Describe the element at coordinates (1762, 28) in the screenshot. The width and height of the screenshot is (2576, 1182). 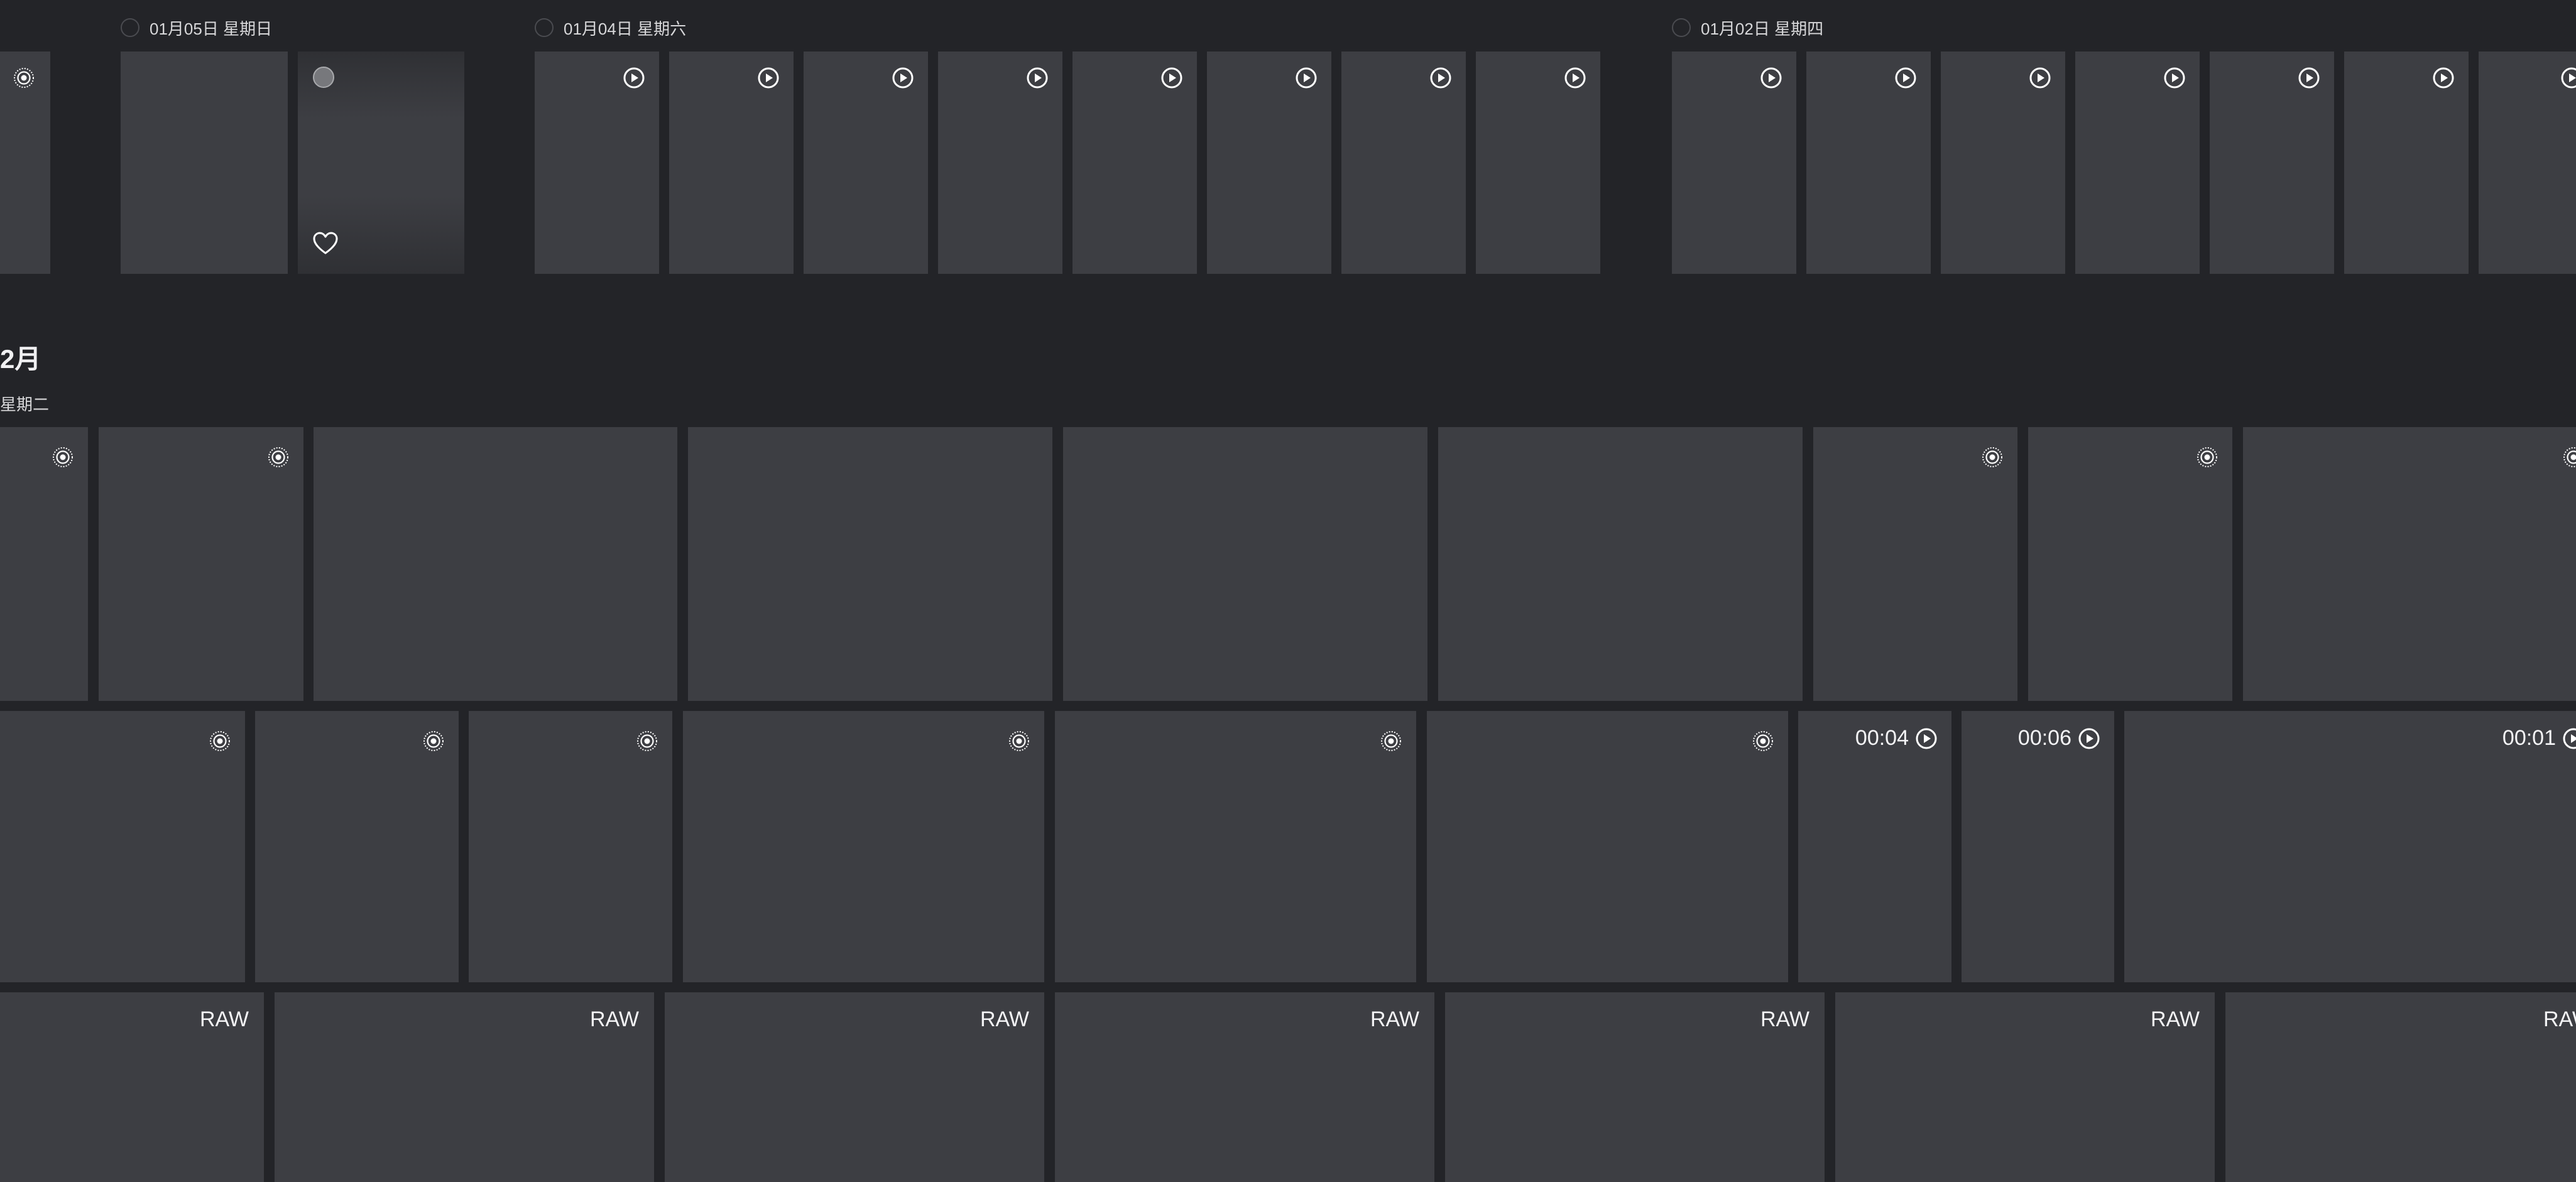
I see `day-group-date: 01月02日 星期四` at that location.